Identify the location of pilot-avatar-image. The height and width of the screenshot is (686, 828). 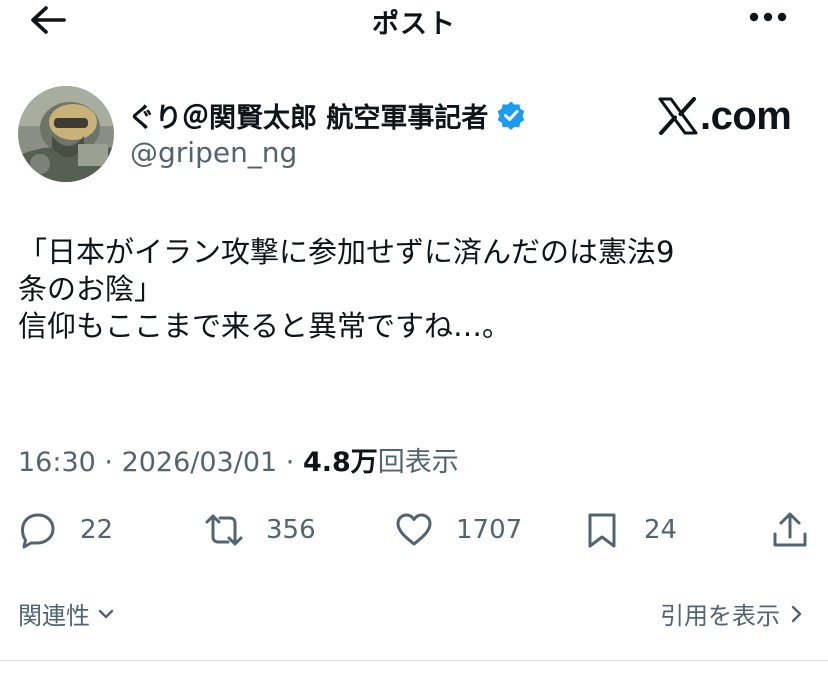
(66, 134).